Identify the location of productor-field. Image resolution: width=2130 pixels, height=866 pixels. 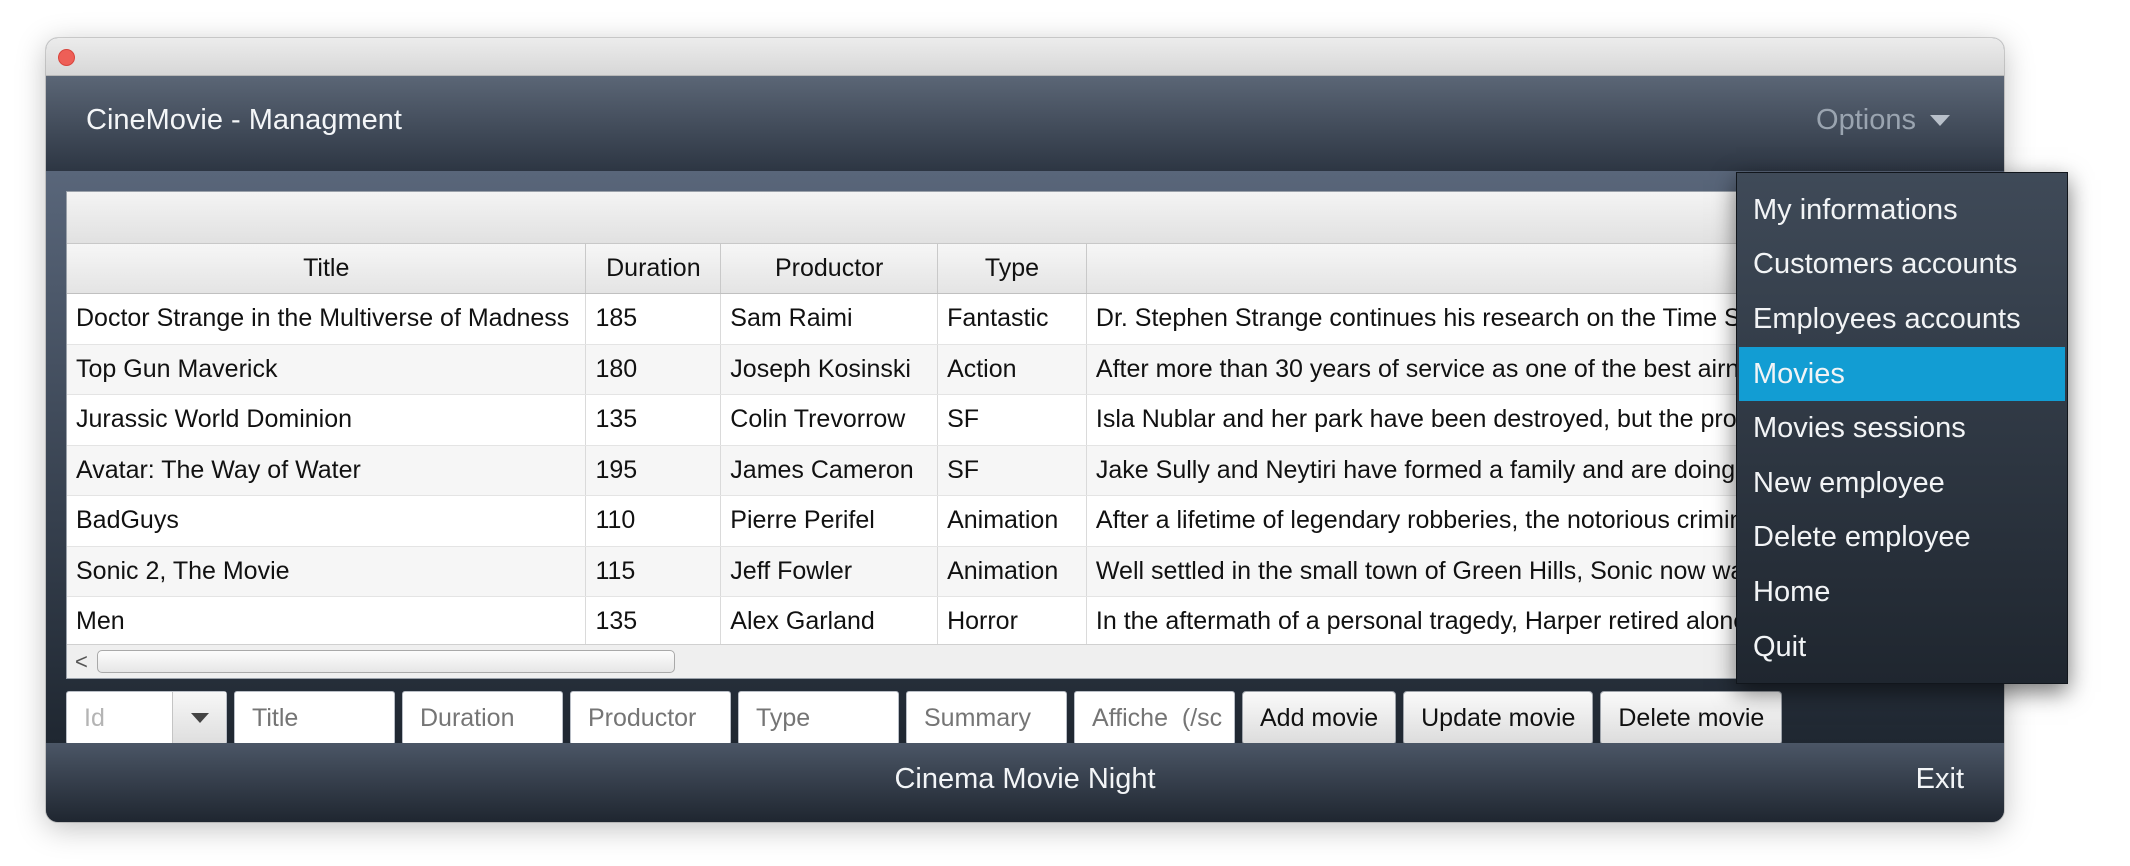
(650, 718).